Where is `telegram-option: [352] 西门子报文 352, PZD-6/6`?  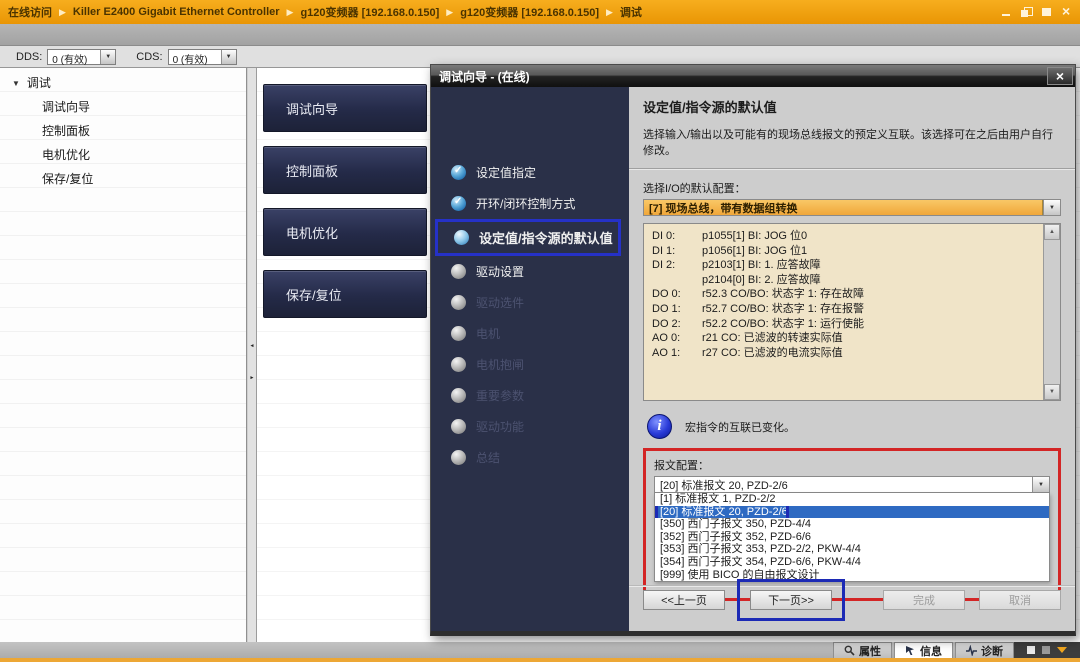
telegram-option: [352] 西门子报文 352, PZD-6/6 is located at coordinates (852, 537).